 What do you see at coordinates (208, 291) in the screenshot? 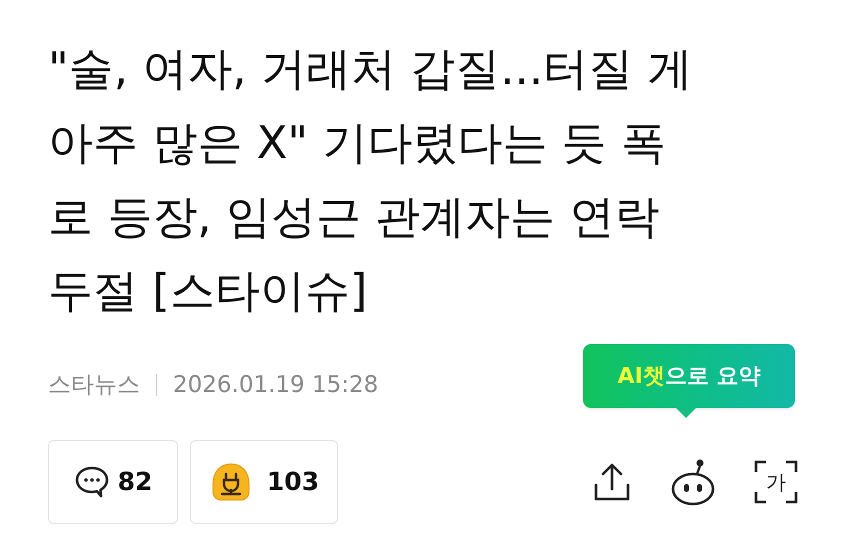
I see `headline-line: 두절 [스타이슈]` at bounding box center [208, 291].